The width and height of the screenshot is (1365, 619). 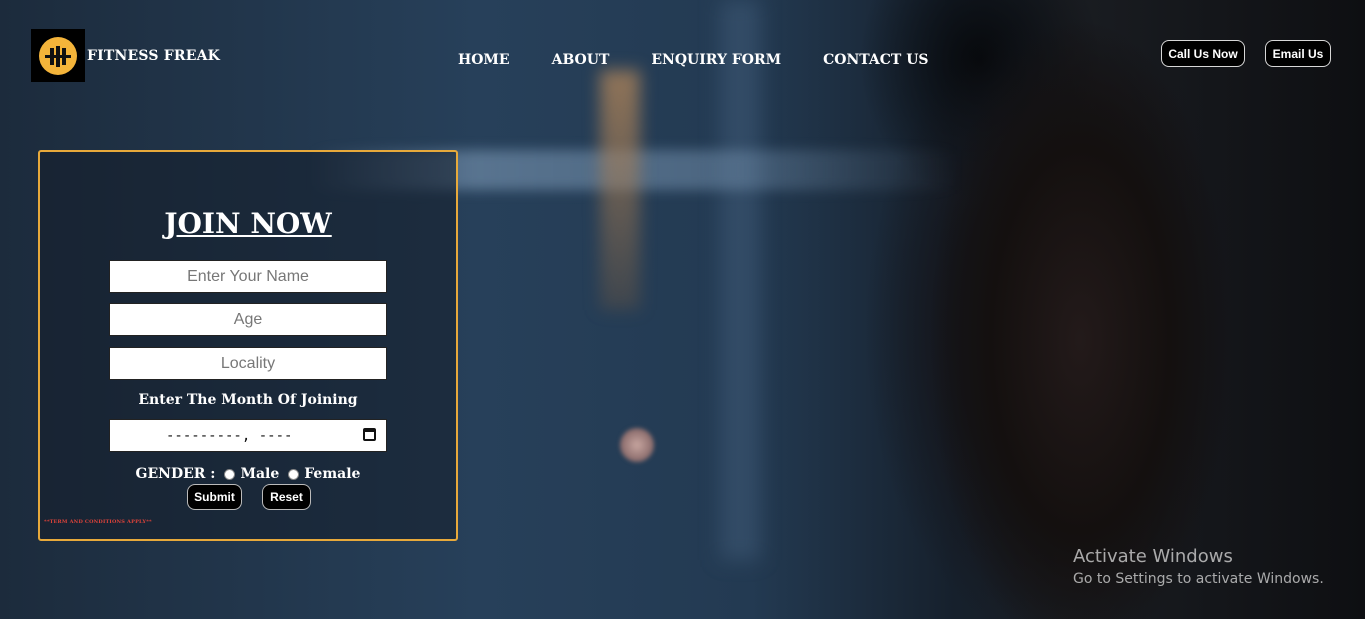 I want to click on terms-text: **TERM AND CONDITIONS APPLY**, so click(x=98, y=522).